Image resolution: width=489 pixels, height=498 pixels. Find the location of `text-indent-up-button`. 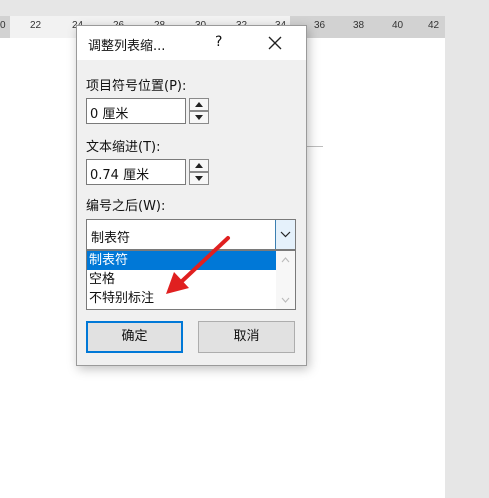

text-indent-up-button is located at coordinates (199, 165).